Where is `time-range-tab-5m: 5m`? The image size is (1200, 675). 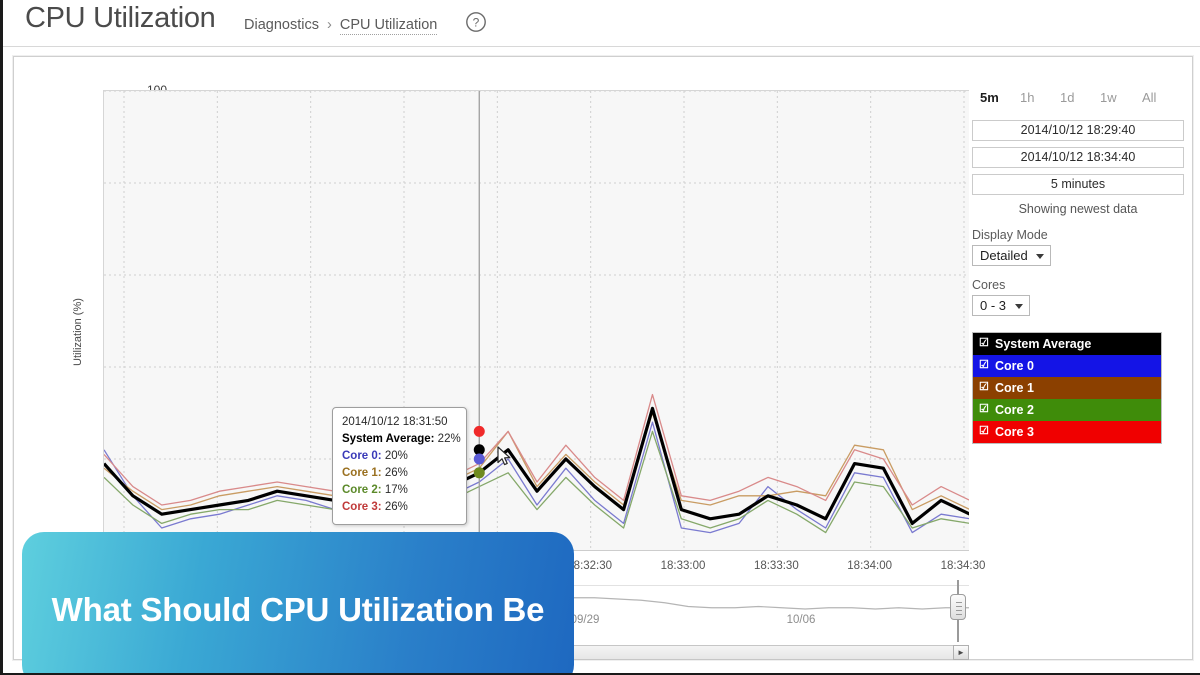
time-range-tab-5m: 5m is located at coordinates (989, 97).